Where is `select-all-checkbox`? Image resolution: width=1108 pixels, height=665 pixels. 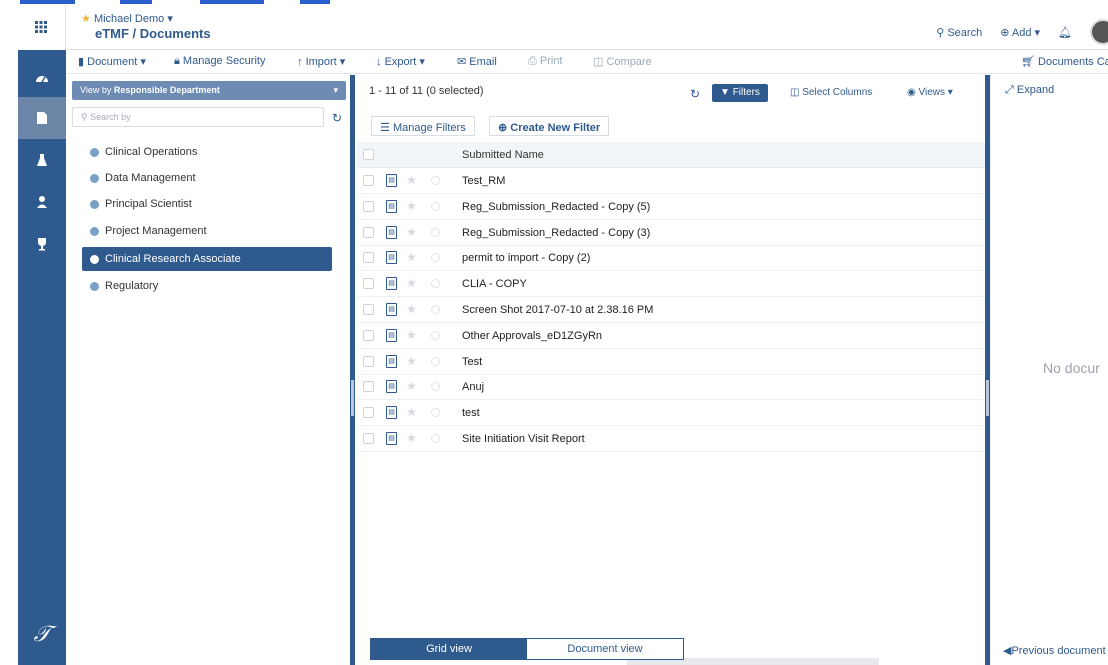
select-all-checkbox is located at coordinates (368, 154).